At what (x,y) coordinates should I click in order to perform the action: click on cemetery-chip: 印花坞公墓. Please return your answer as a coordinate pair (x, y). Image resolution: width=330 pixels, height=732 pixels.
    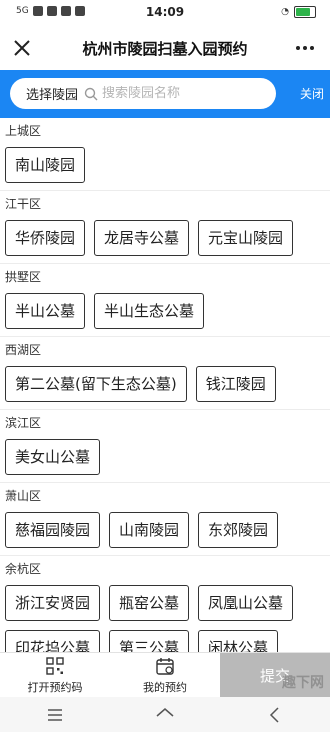
    Looking at the image, I should click on (53, 641).